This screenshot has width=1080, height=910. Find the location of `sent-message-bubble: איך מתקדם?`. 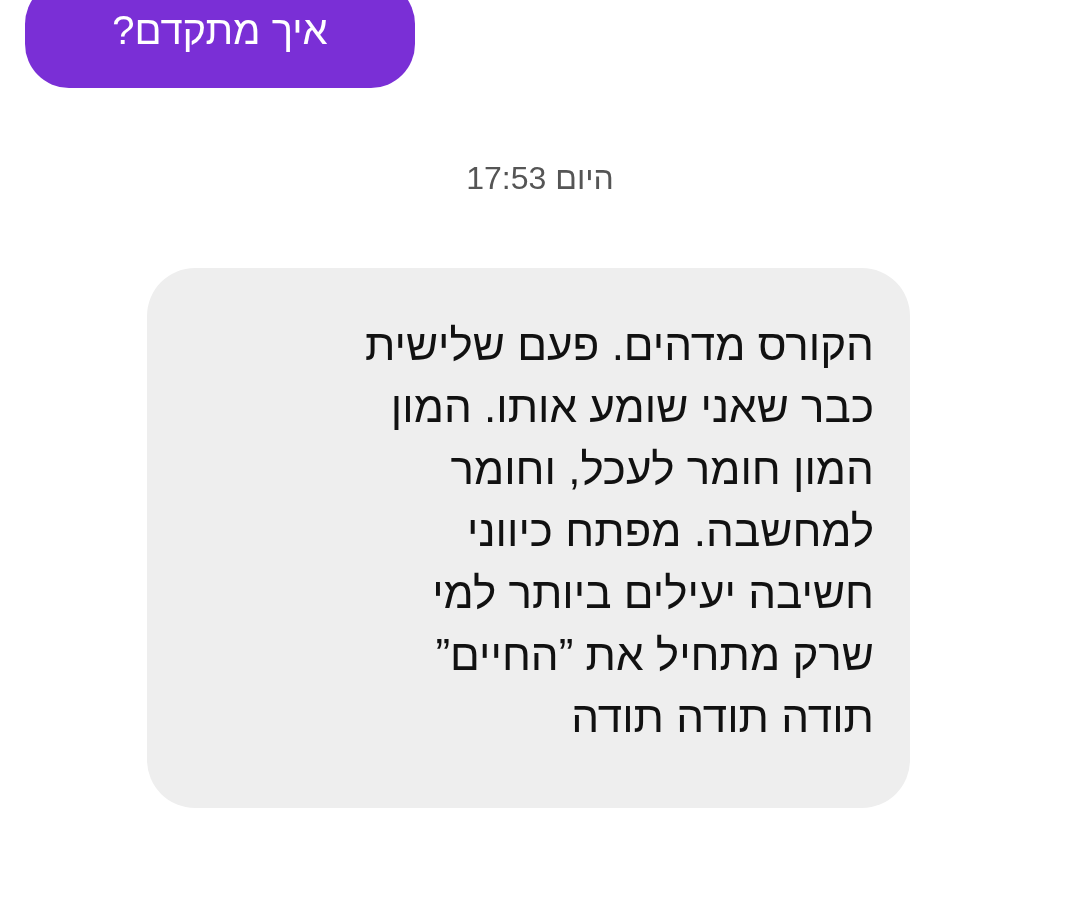

sent-message-bubble: איך מתקדם? is located at coordinates (220, 44).